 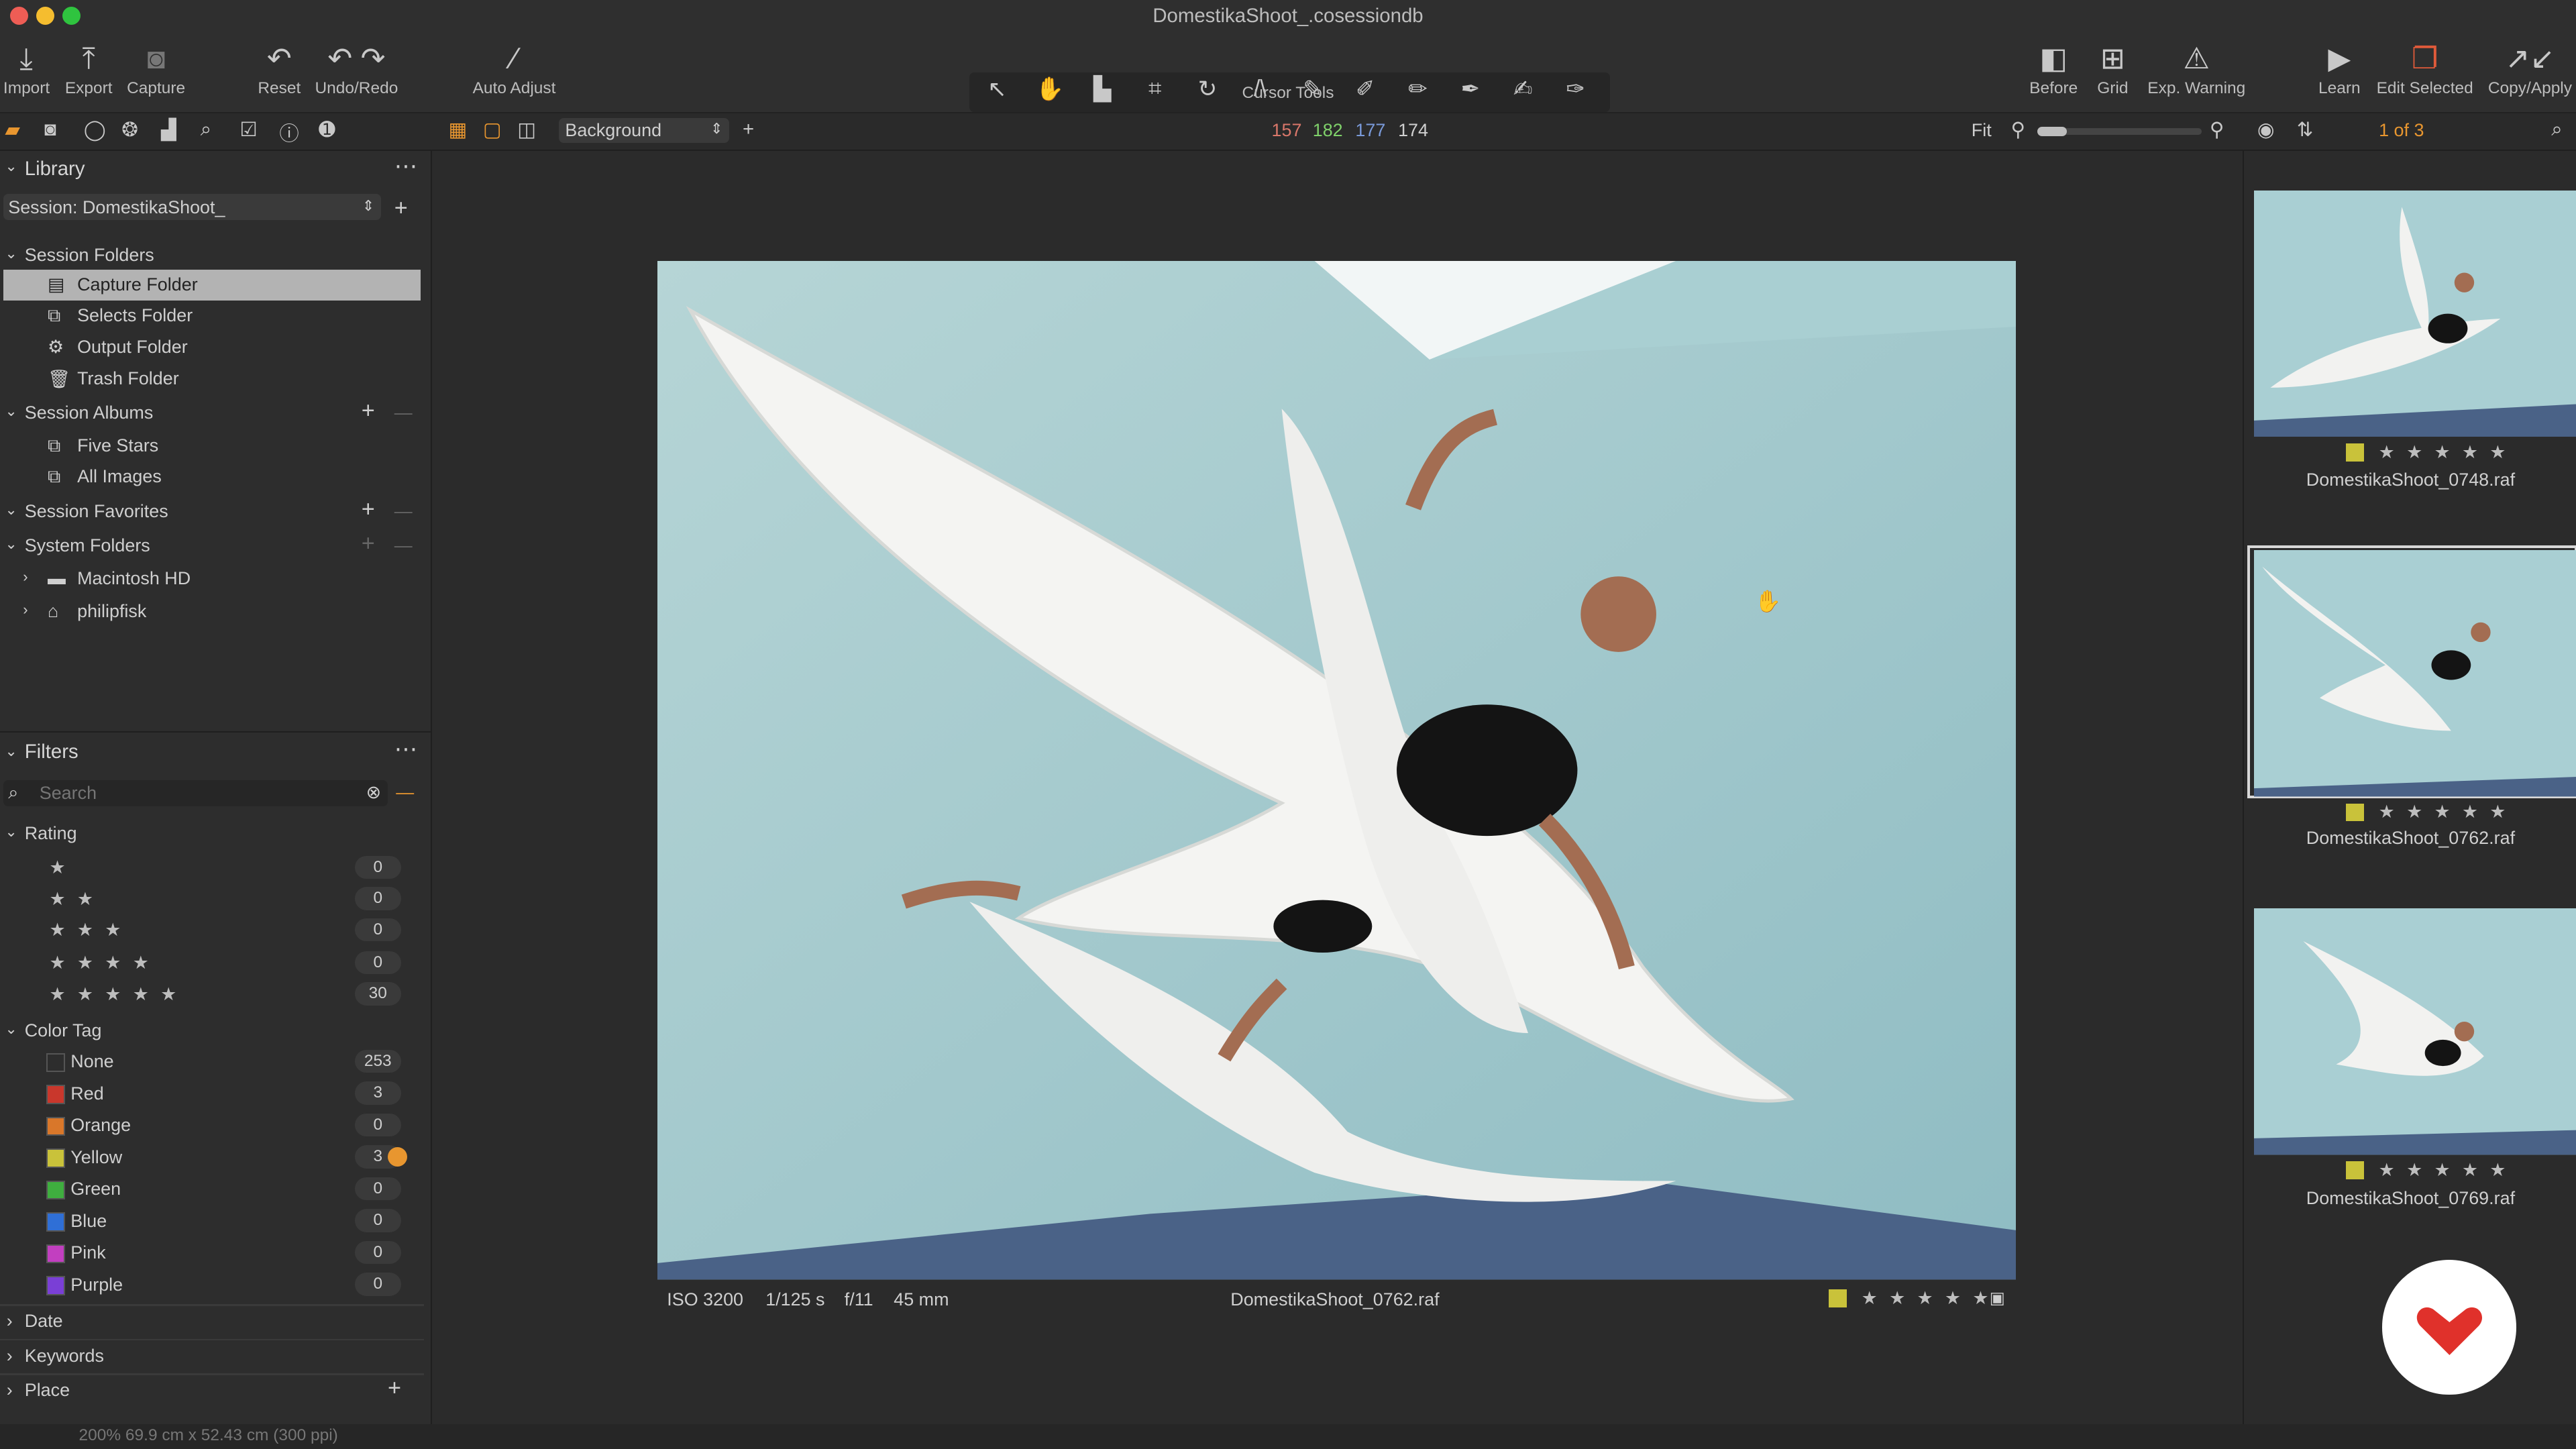 I want to click on zoom-slider, so click(x=2119, y=131).